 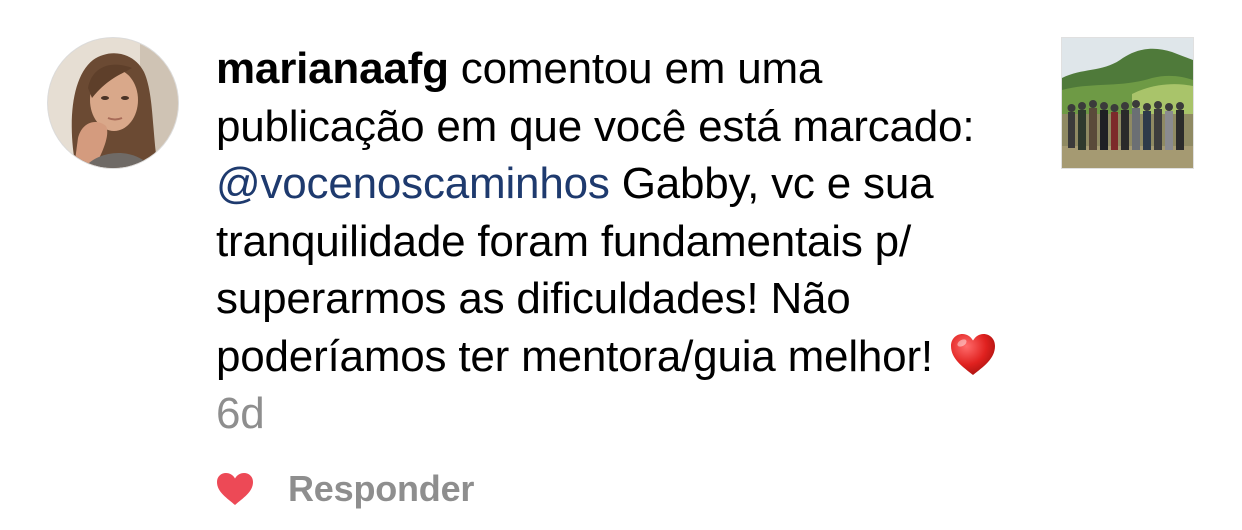 What do you see at coordinates (235, 489) in the screenshot?
I see `heart-icon` at bounding box center [235, 489].